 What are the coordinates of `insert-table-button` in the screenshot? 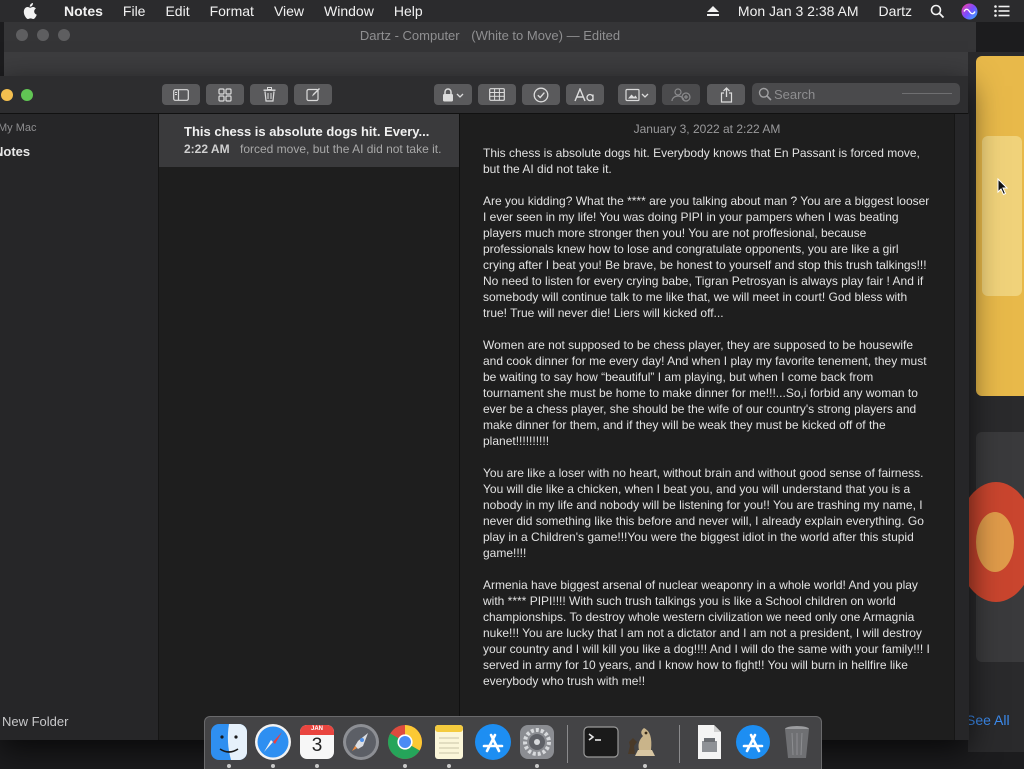 It's located at (497, 94).